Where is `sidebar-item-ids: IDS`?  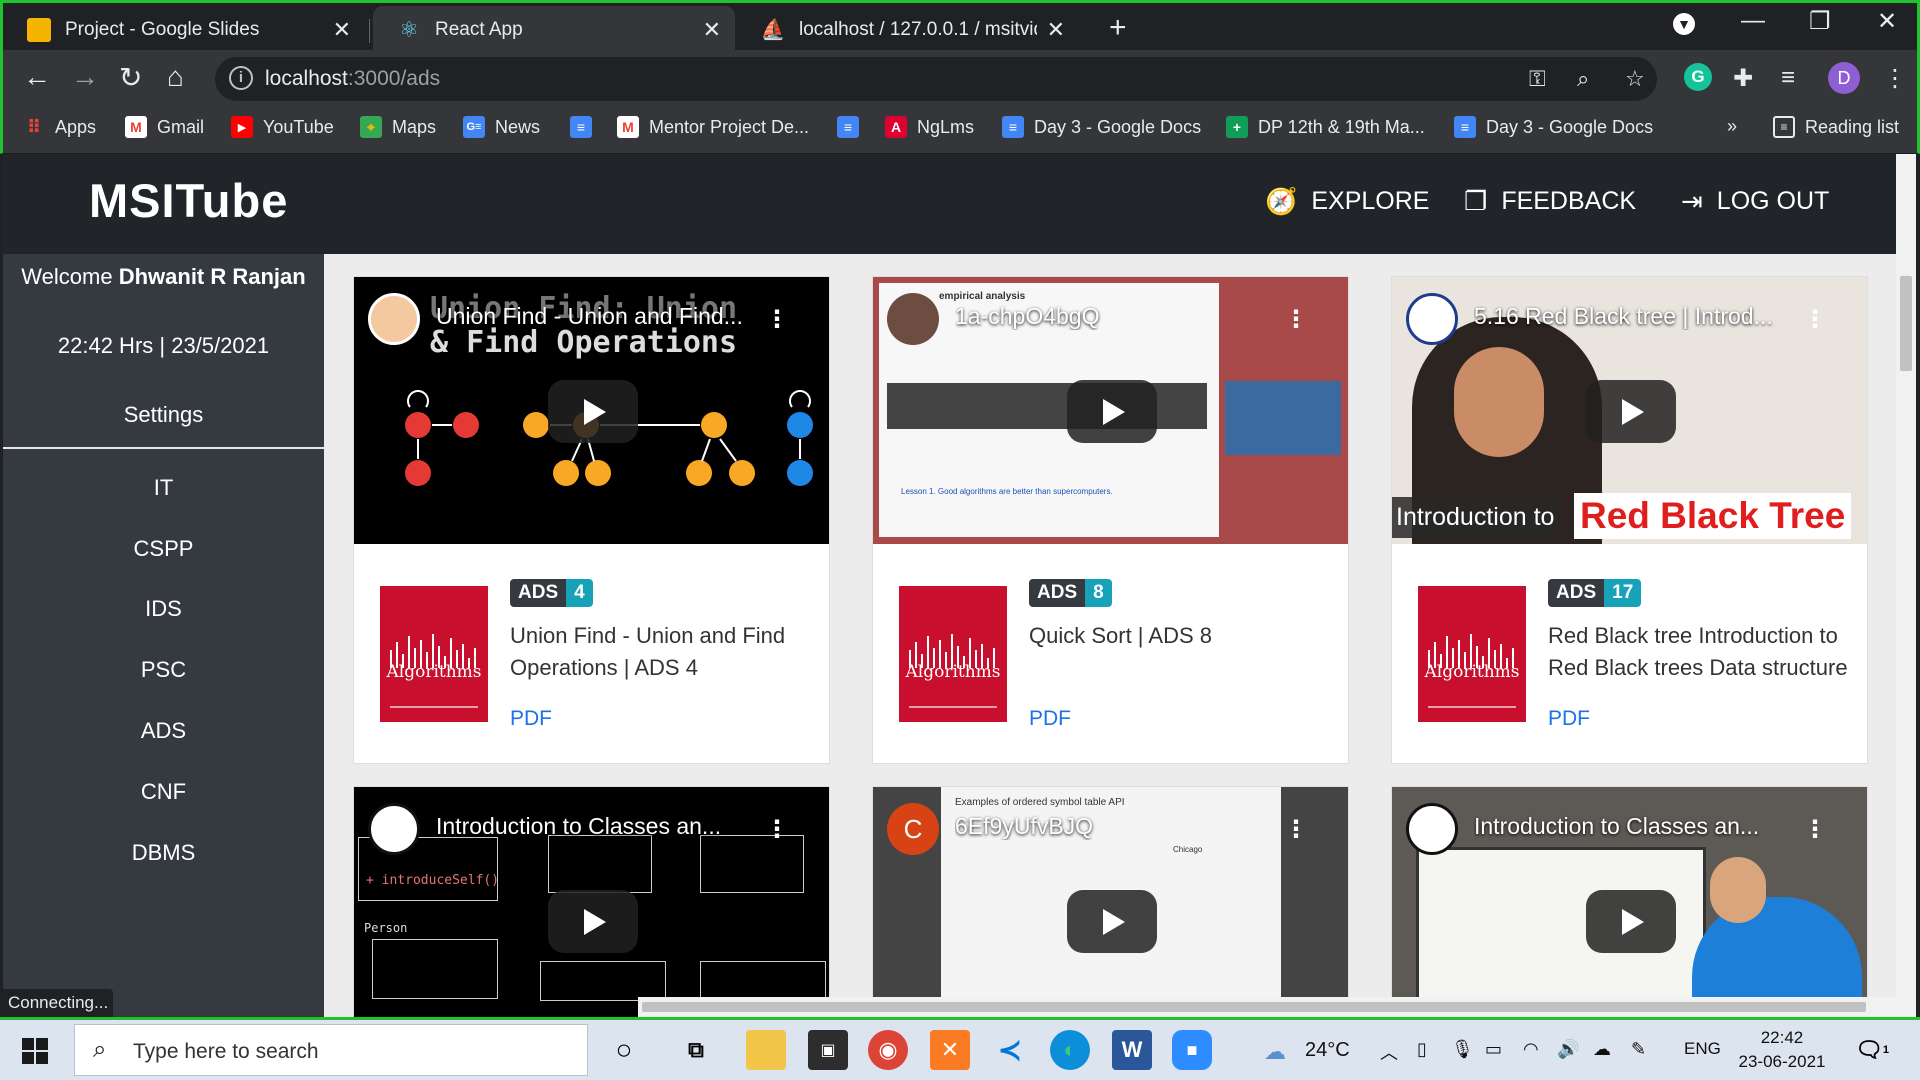
sidebar-item-ids: IDS is located at coordinates (163, 609).